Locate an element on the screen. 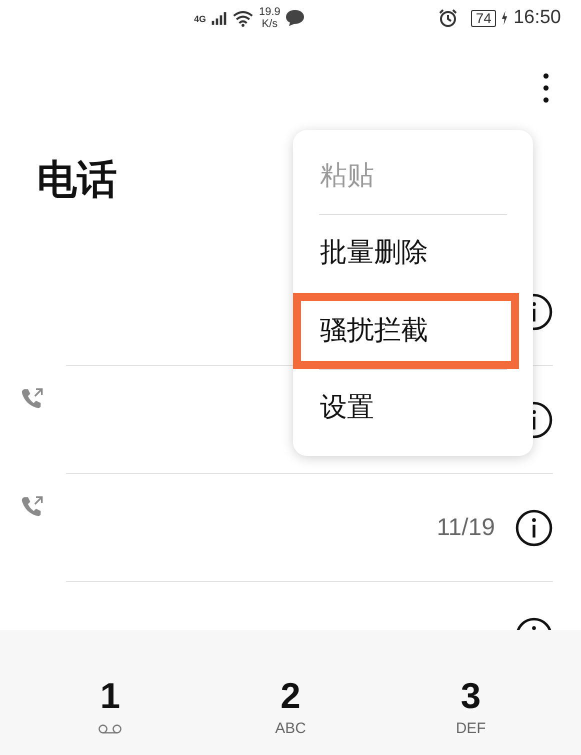 Image resolution: width=581 pixels, height=755 pixels. page-title: 电话 is located at coordinates (77, 180).